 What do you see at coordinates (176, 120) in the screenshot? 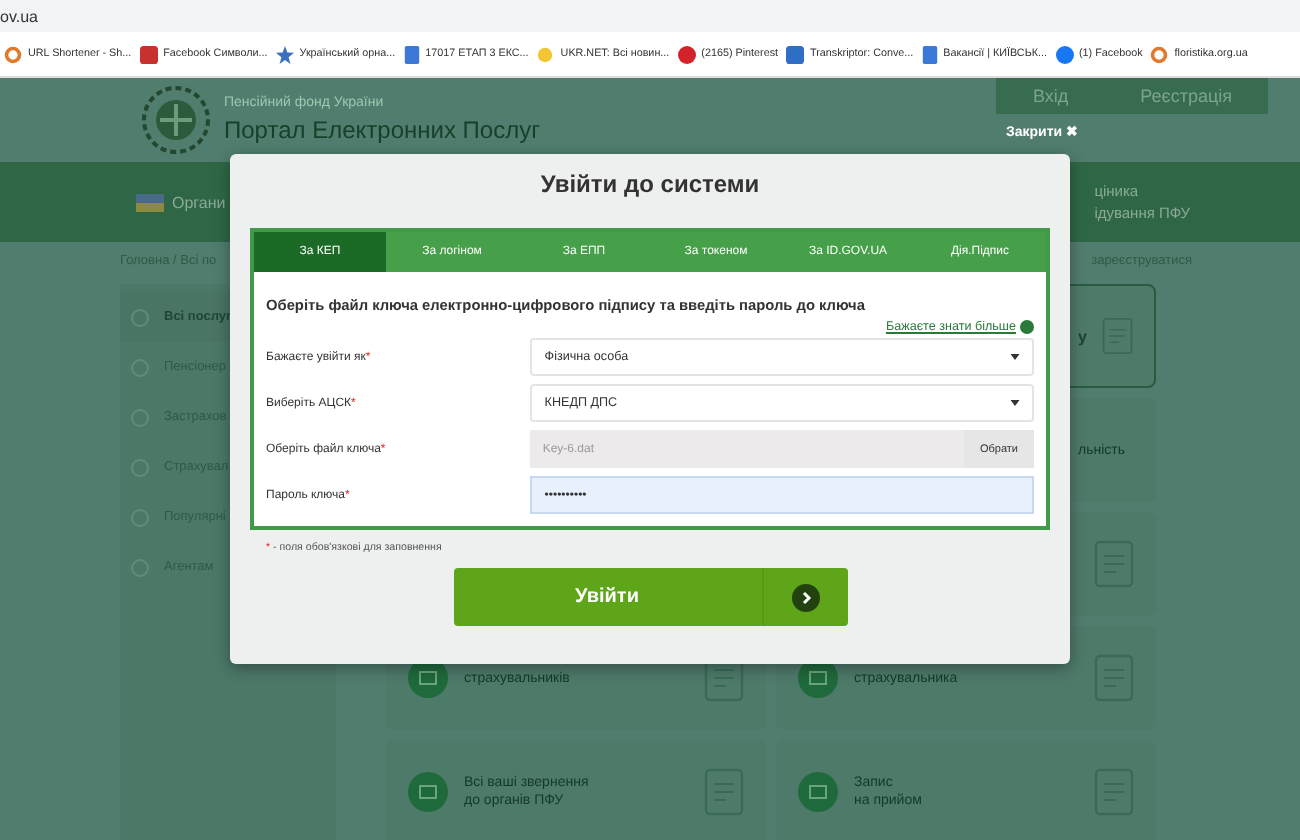
I see `logo-icon` at bounding box center [176, 120].